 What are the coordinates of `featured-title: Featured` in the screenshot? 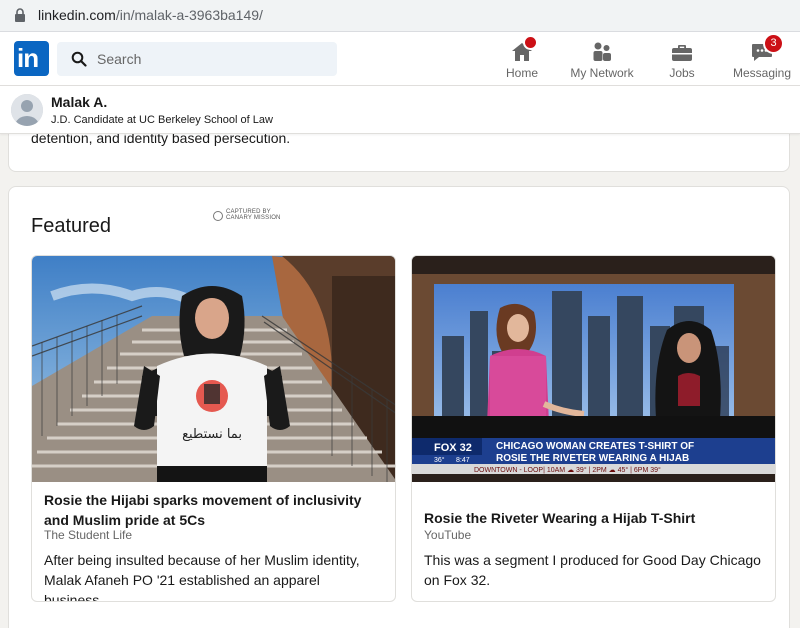 It's located at (71, 226).